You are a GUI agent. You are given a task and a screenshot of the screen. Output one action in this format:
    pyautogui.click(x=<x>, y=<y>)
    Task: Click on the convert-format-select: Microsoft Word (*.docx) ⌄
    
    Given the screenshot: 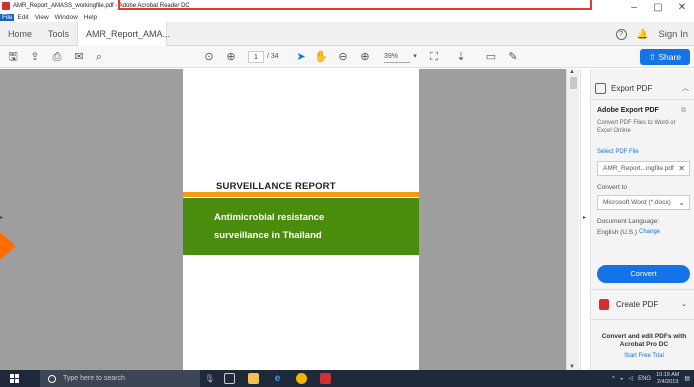 What is the action you would take?
    pyautogui.click(x=643, y=202)
    